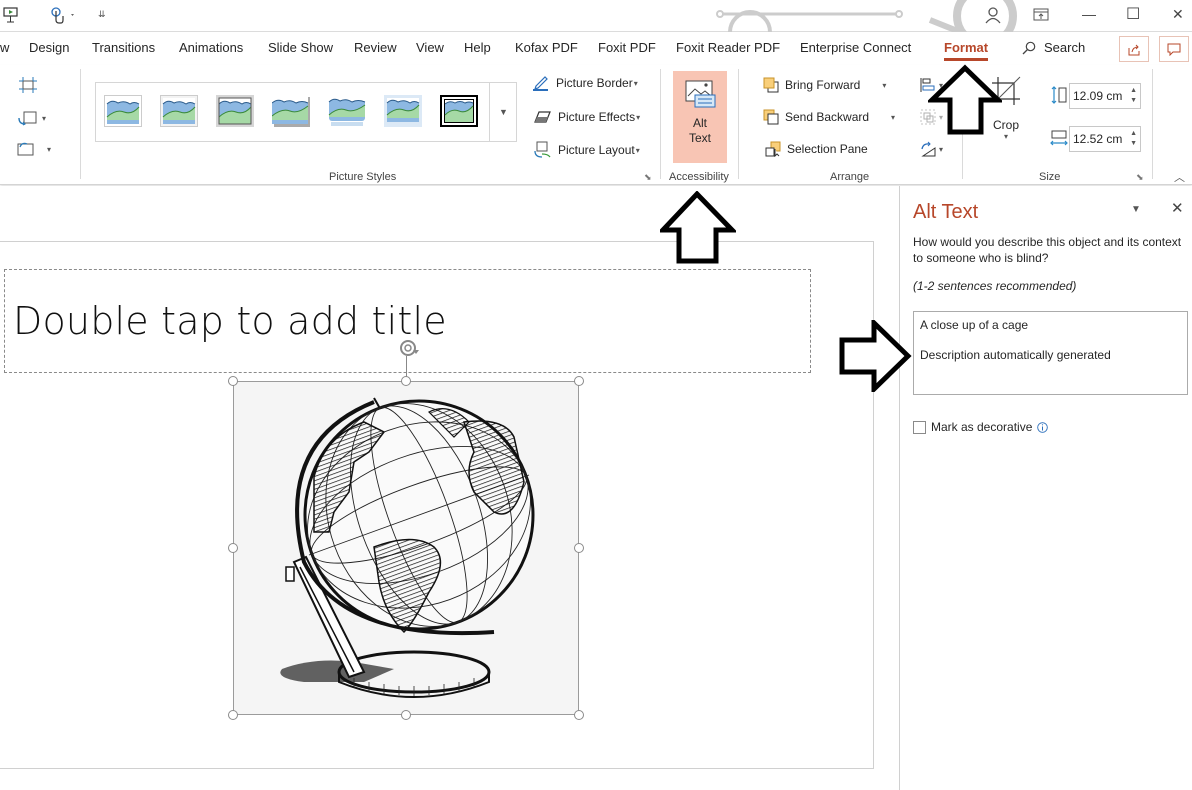 This screenshot has height=790, width=1192. I want to click on dialog-launcher-icon: ⬊, so click(648, 177).